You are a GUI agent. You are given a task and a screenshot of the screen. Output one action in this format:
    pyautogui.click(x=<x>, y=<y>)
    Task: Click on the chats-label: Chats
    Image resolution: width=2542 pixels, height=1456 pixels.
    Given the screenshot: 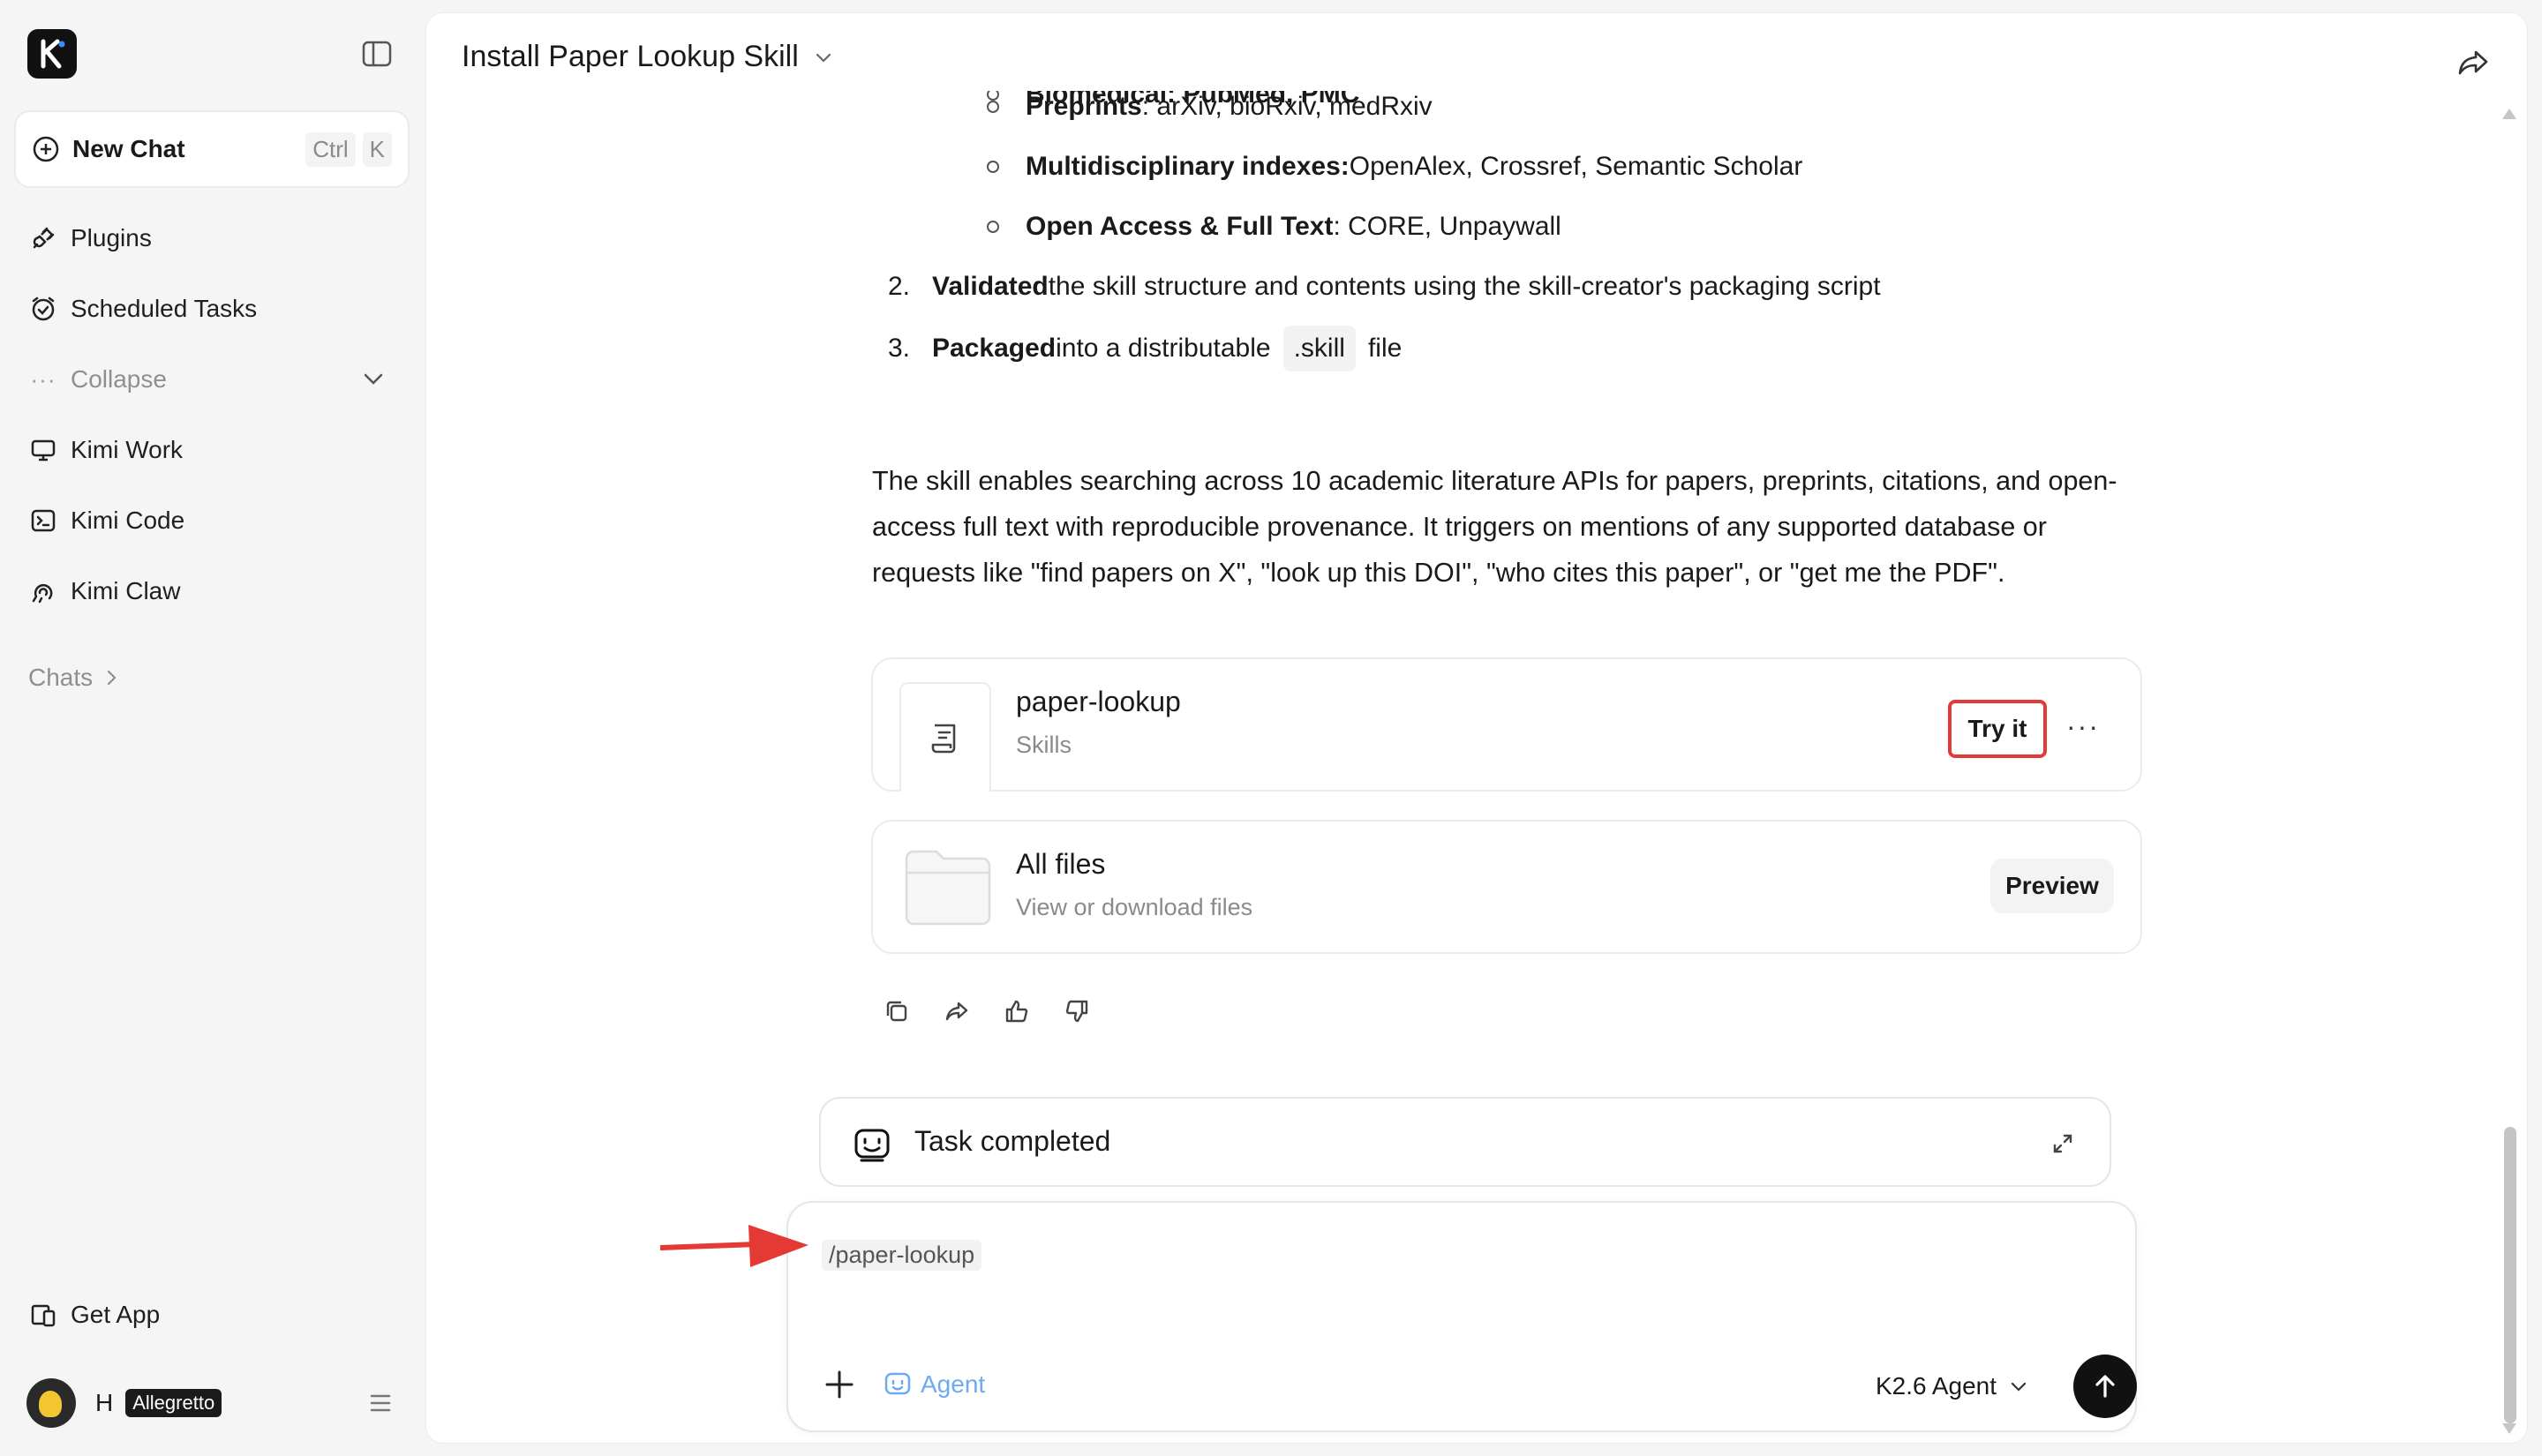 What is the action you would take?
    pyautogui.click(x=61, y=677)
    